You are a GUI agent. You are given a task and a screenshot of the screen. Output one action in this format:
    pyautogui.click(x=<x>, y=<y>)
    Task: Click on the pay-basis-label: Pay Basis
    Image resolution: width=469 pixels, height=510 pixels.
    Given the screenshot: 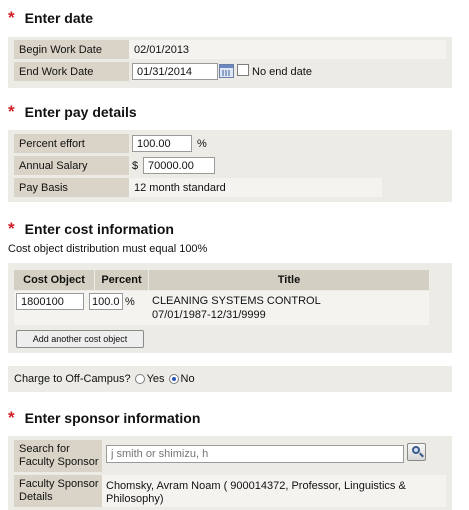 What is the action you would take?
    pyautogui.click(x=71, y=187)
    